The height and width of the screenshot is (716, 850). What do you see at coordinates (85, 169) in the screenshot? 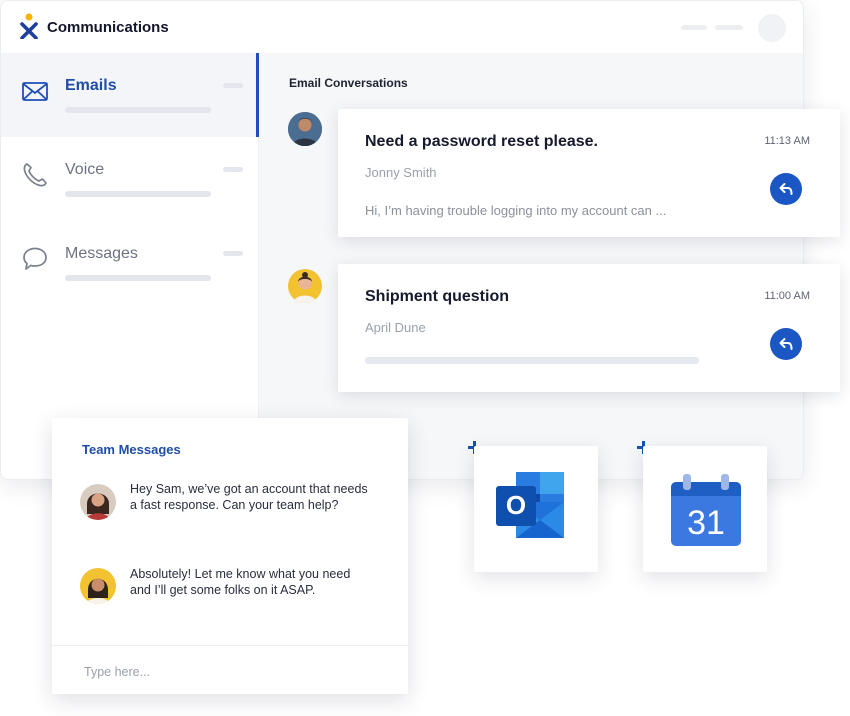
I see `sidebar-item-label: Voice` at bounding box center [85, 169].